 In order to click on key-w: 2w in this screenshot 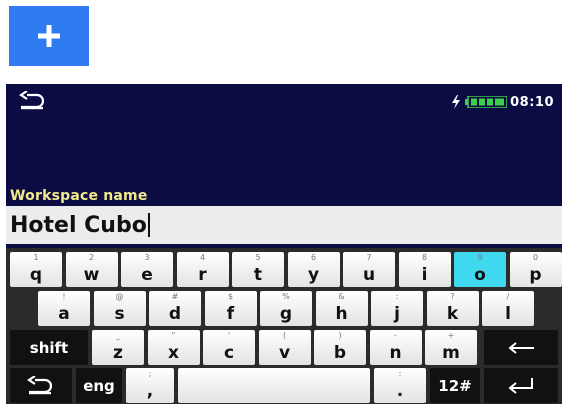, I will do `click(91, 269)`.